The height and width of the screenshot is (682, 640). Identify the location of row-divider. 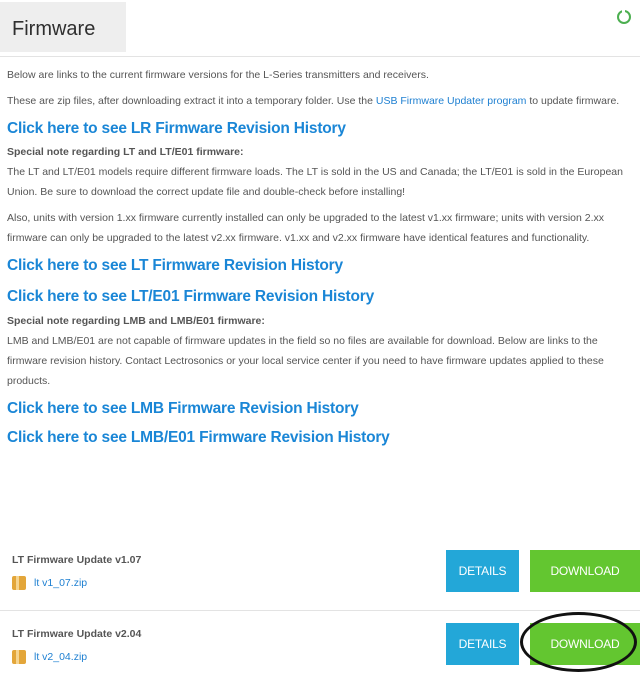
(320, 610).